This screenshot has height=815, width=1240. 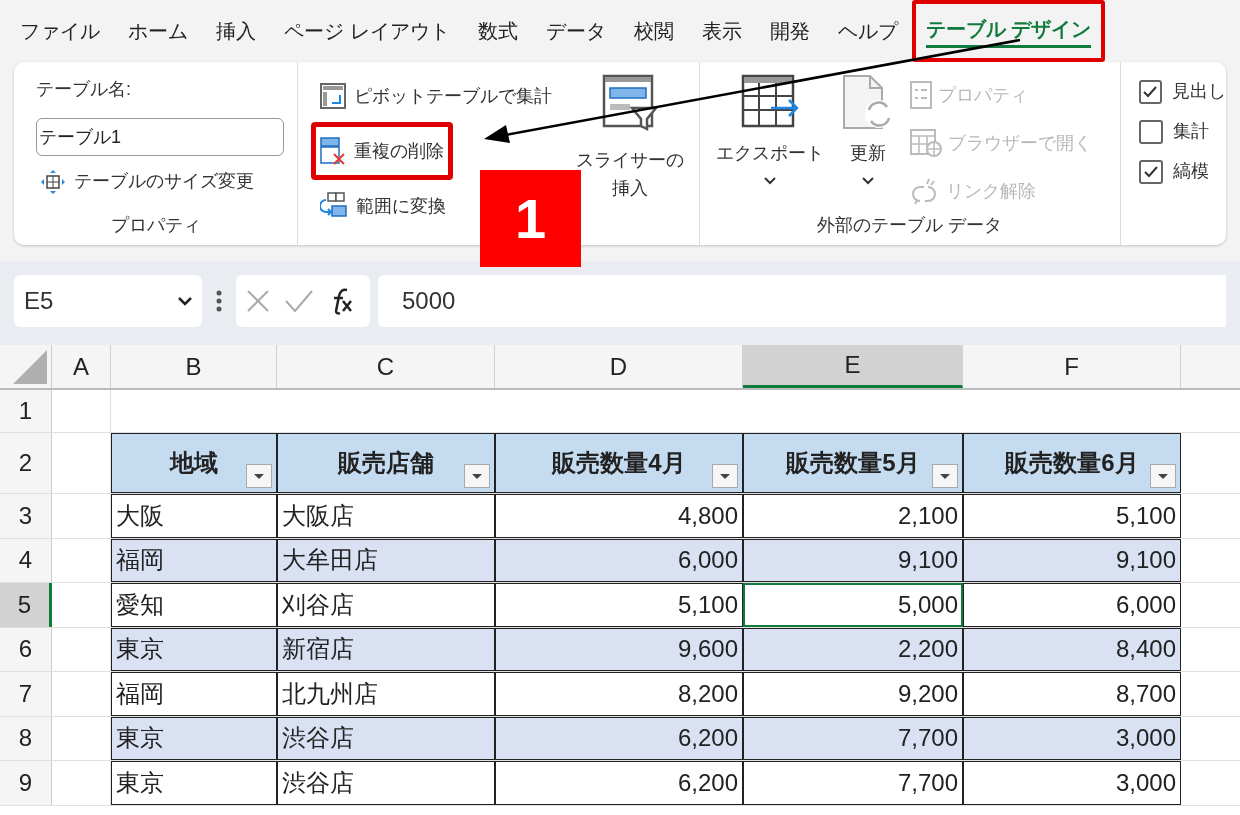 I want to click on resize-table-button: テーブルのサイズ変更, so click(x=155, y=181).